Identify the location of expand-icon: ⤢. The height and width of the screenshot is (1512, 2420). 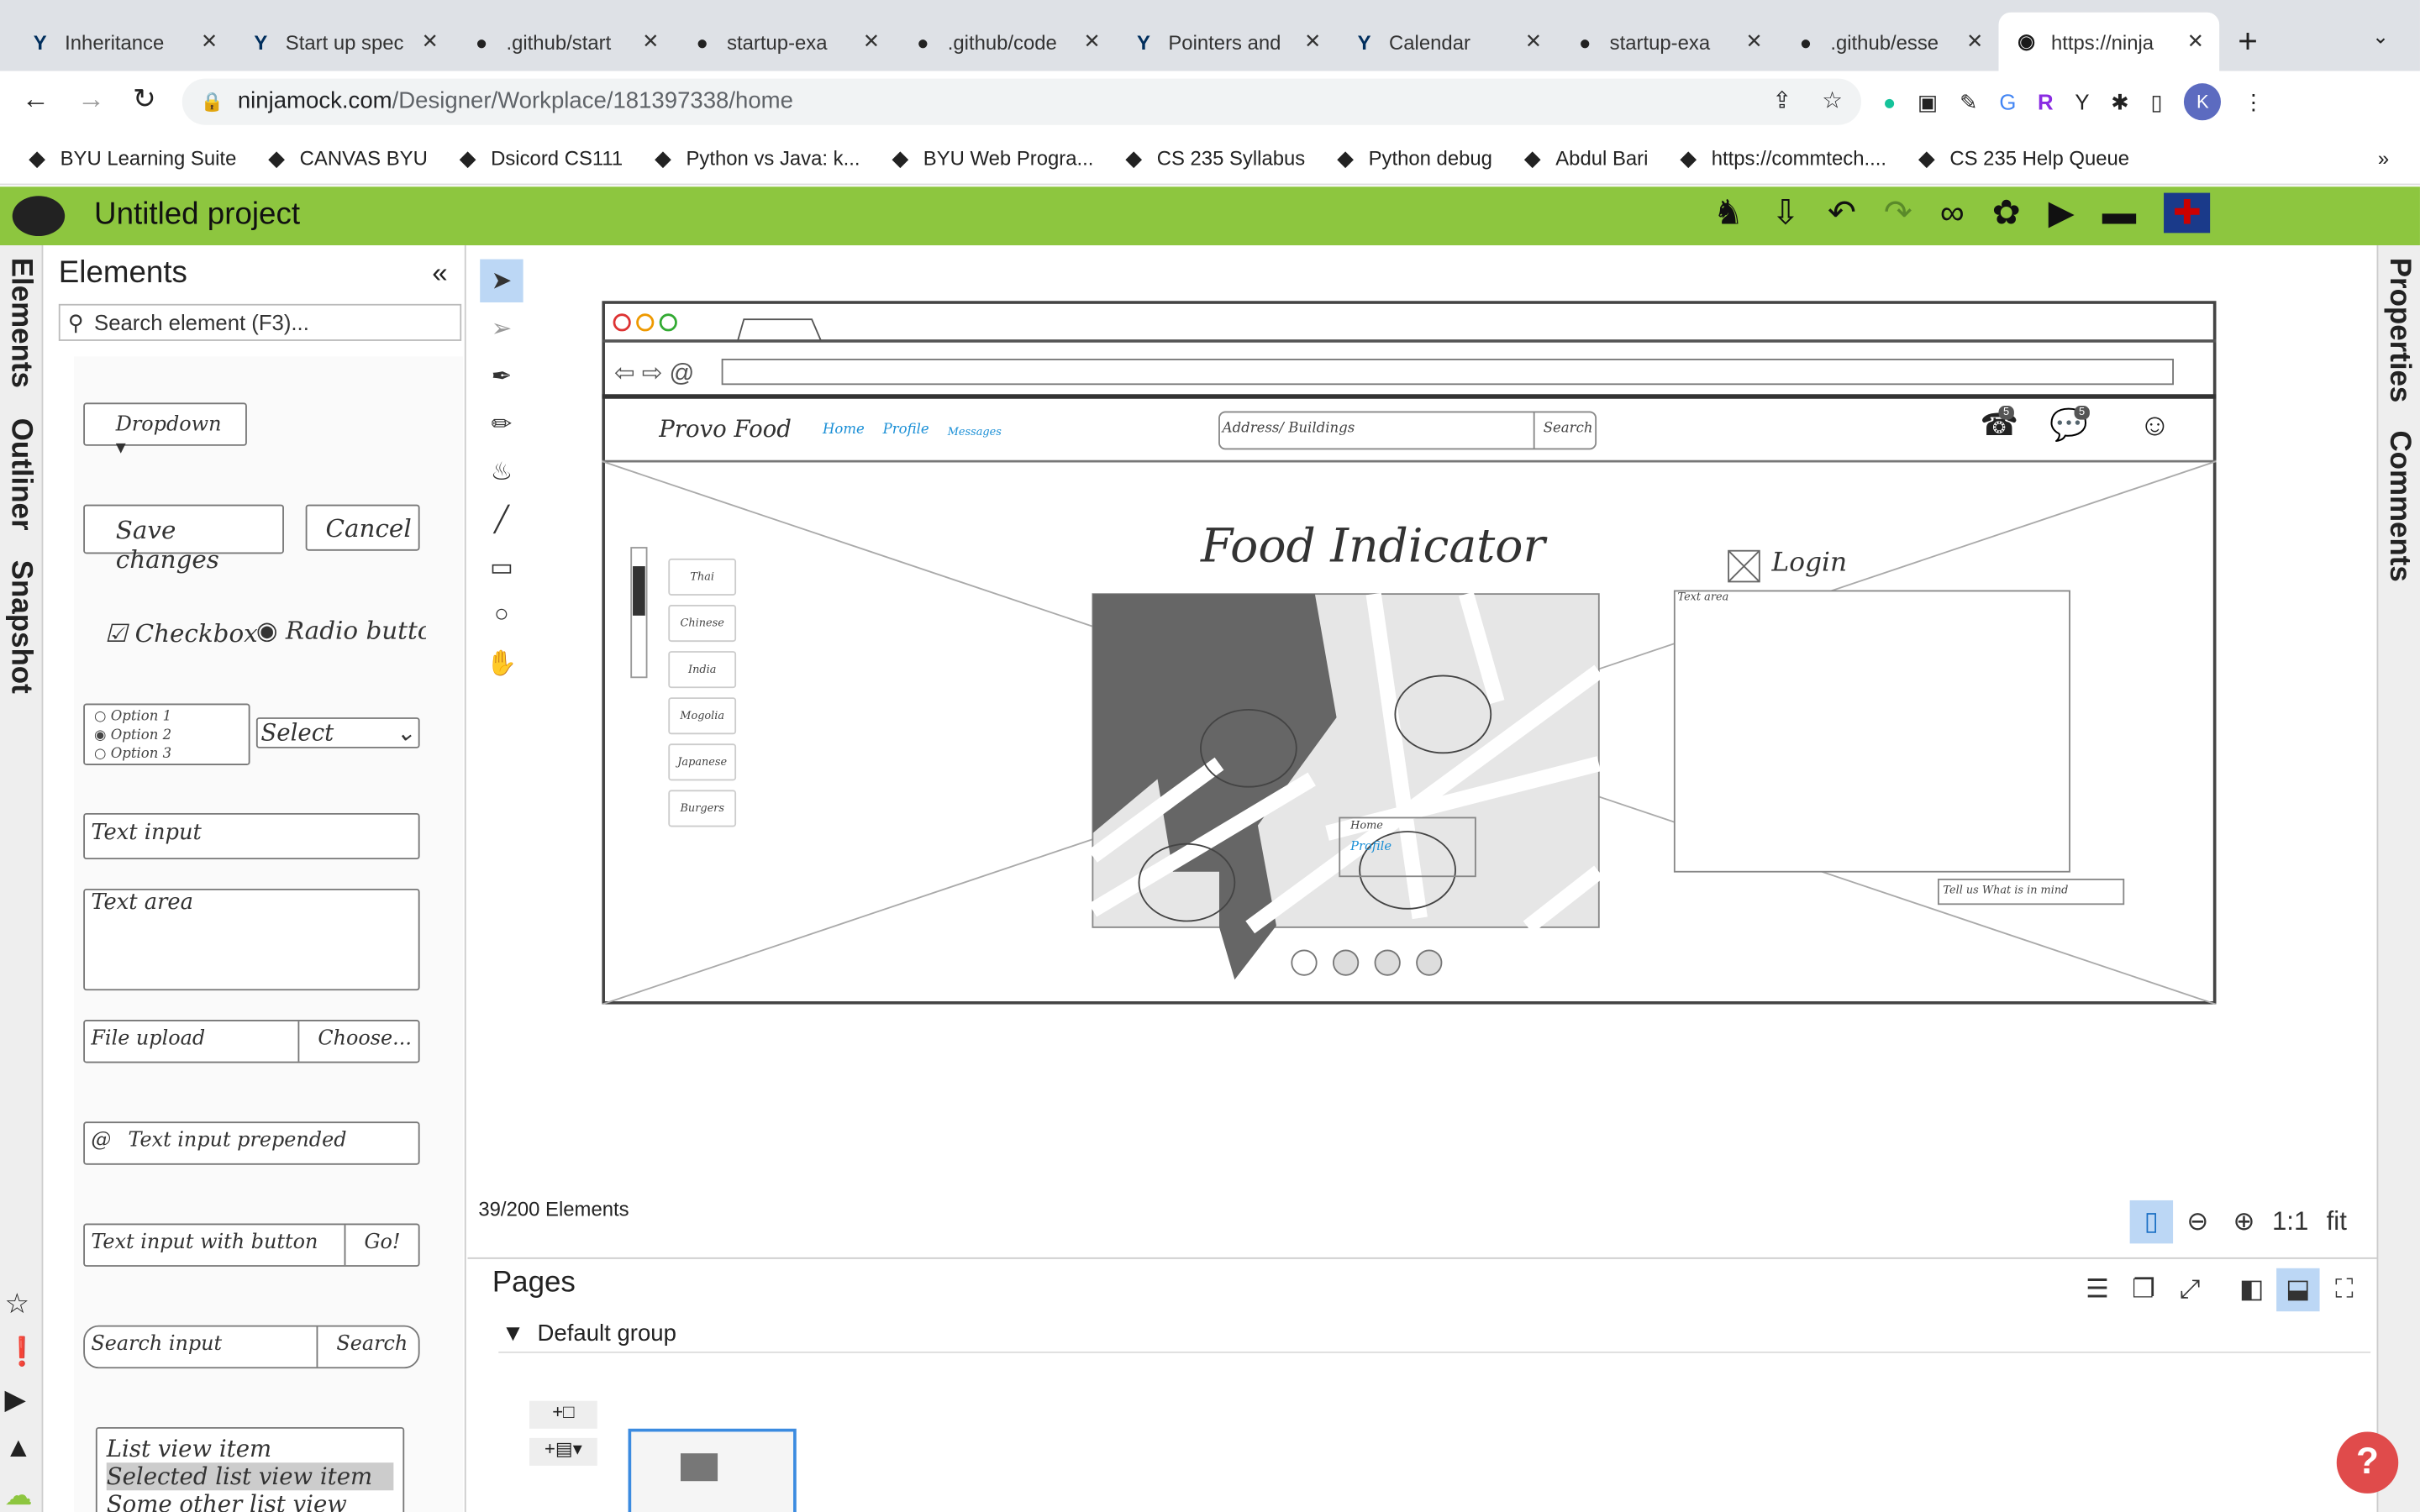
(2190, 1289).